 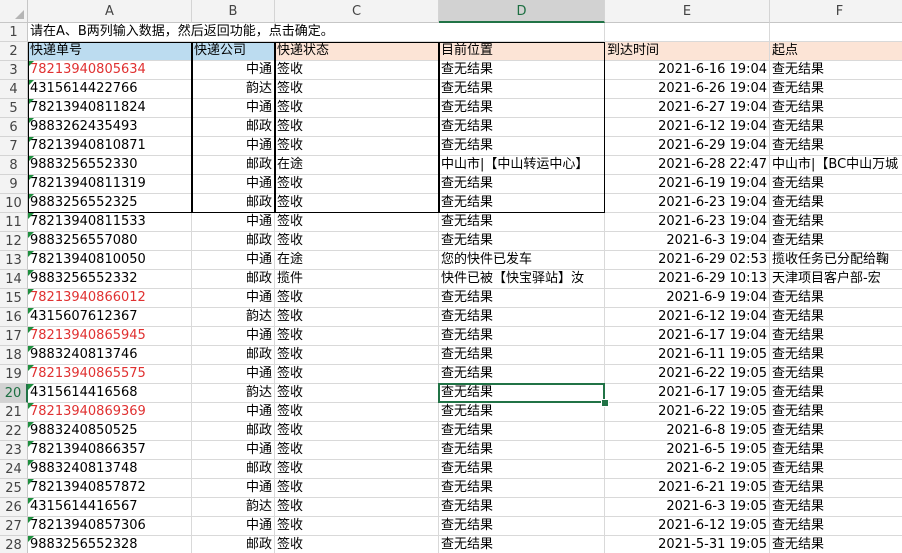 I want to click on tracking-number-cell: 4315614416568, so click(x=110, y=393).